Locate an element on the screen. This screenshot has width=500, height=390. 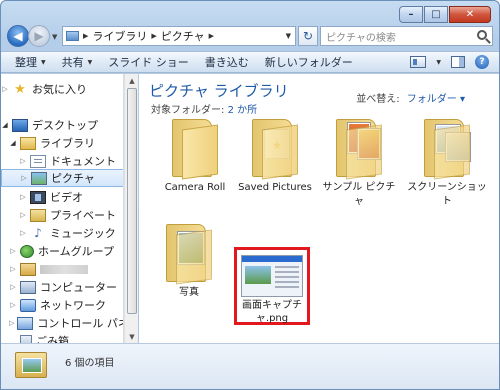
organize-button: 整理 ▼ is located at coordinates (30, 62).